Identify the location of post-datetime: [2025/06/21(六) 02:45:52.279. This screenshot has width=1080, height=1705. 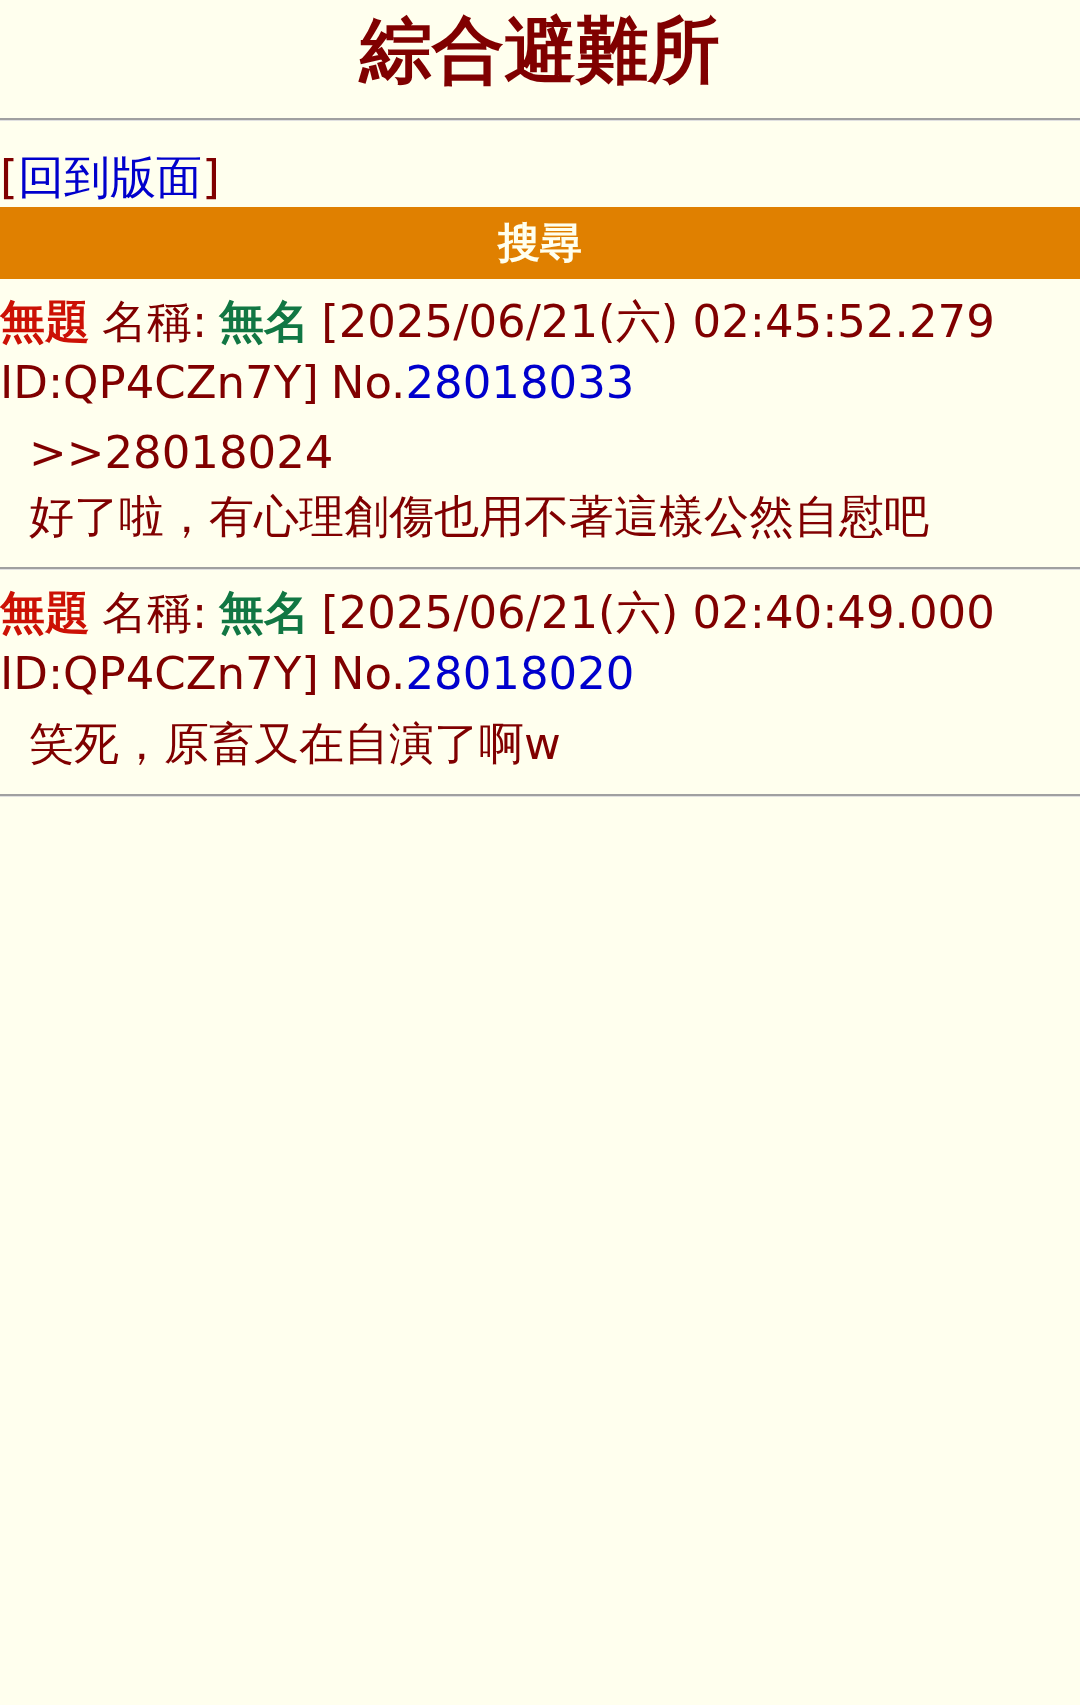
(658, 322).